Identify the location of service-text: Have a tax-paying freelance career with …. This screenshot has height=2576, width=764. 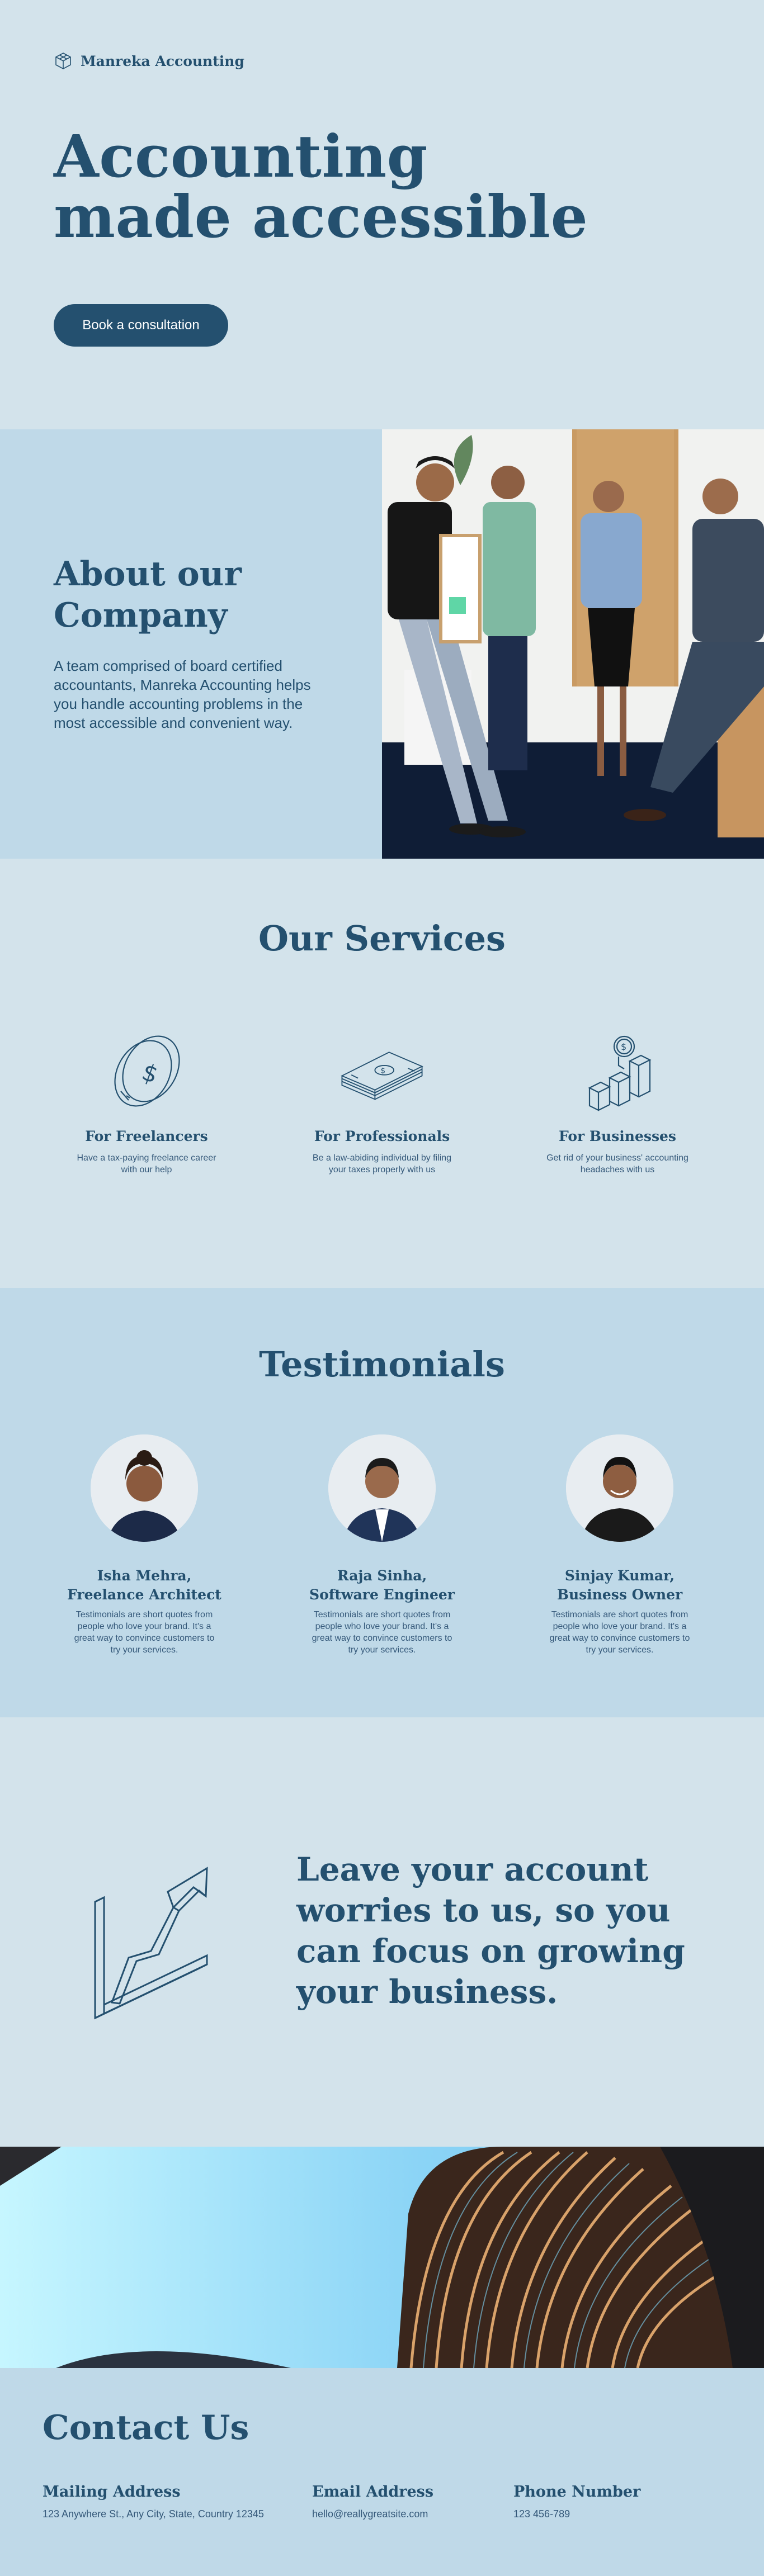
(146, 1164).